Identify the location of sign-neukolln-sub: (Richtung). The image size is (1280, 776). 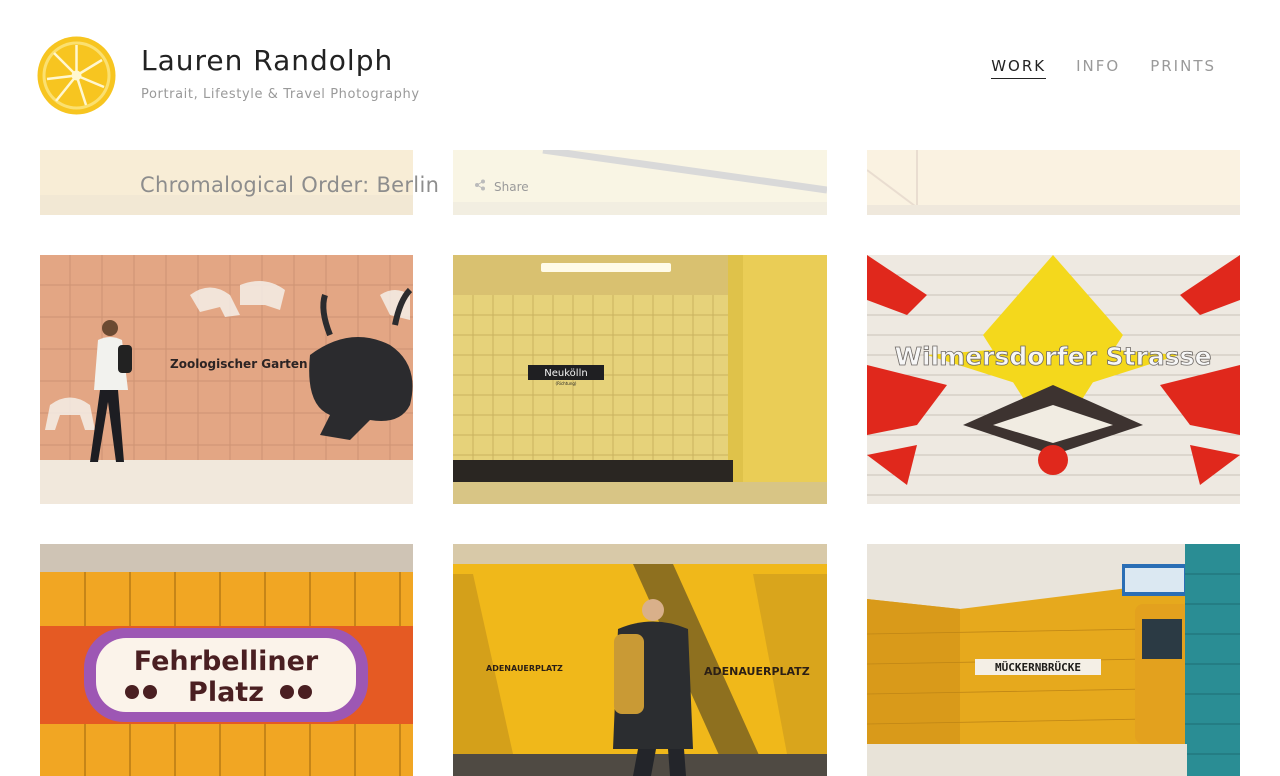
(566, 383).